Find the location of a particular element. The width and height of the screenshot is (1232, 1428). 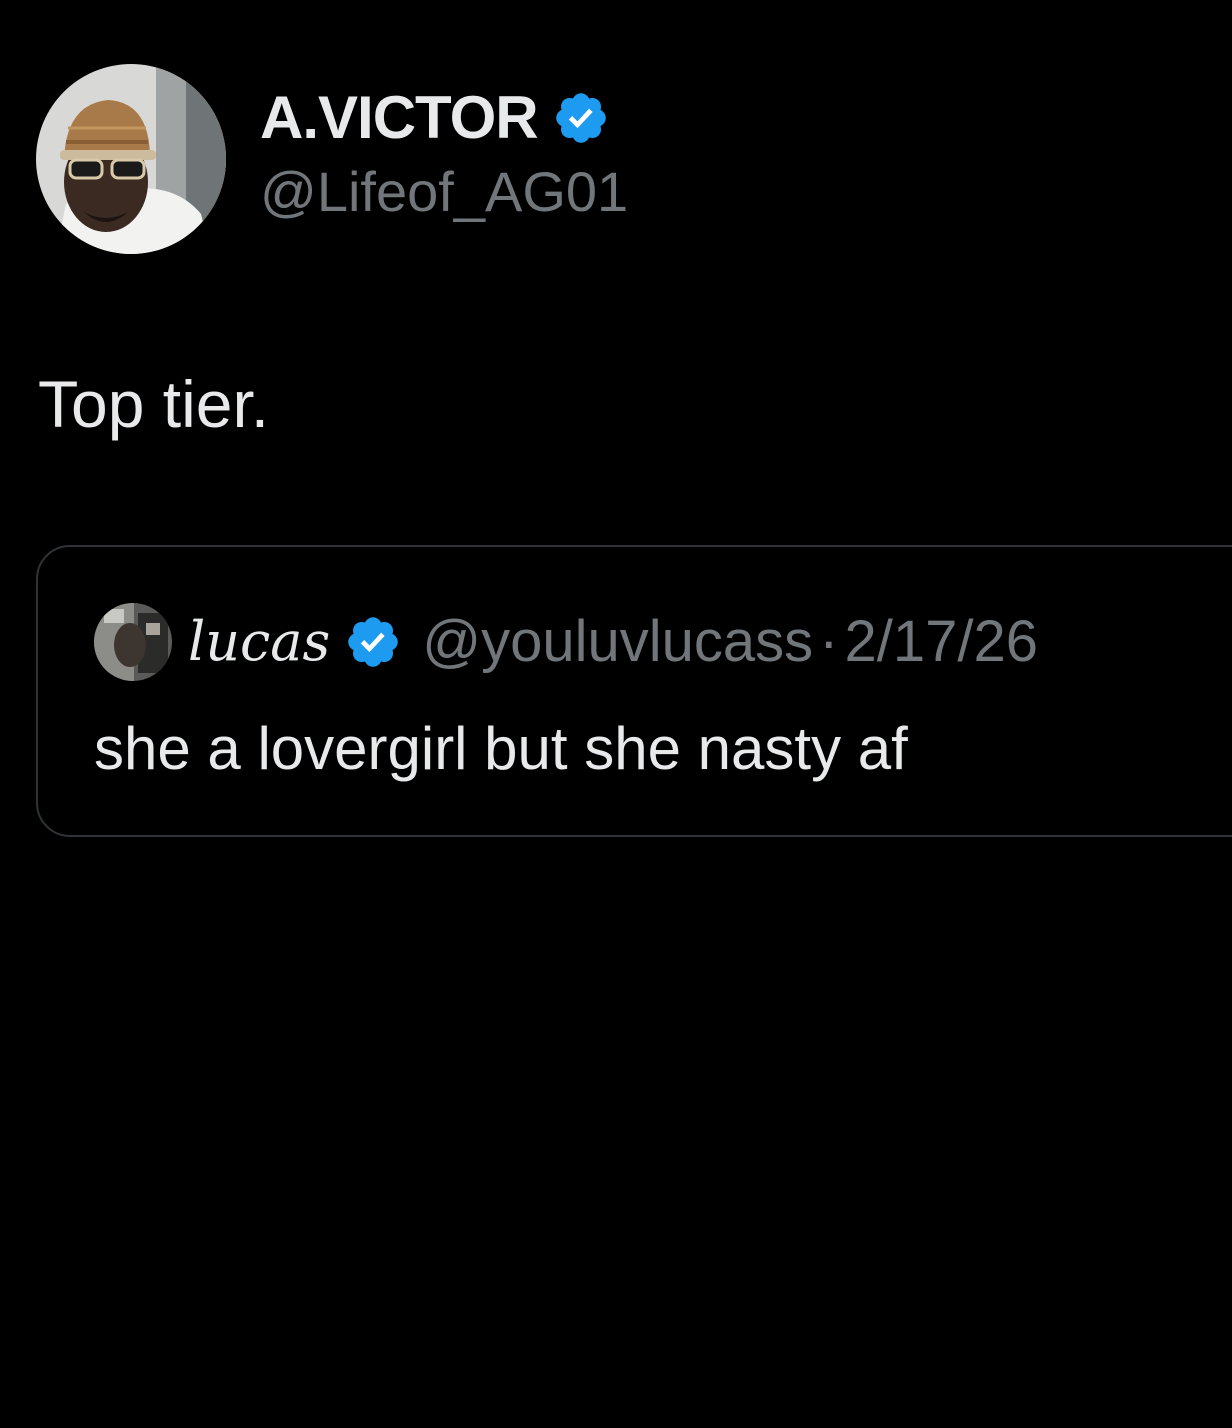

quoted-tweet-date: 2/17/26 is located at coordinates (941, 642).